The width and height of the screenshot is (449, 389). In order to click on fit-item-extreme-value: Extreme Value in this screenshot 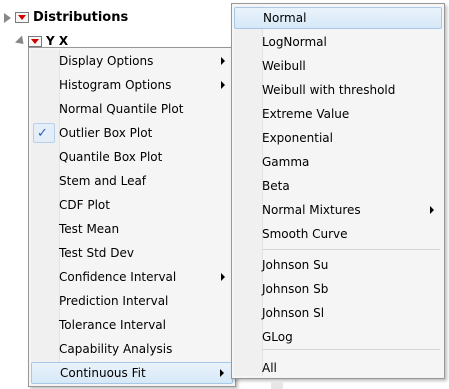, I will do `click(338, 114)`.